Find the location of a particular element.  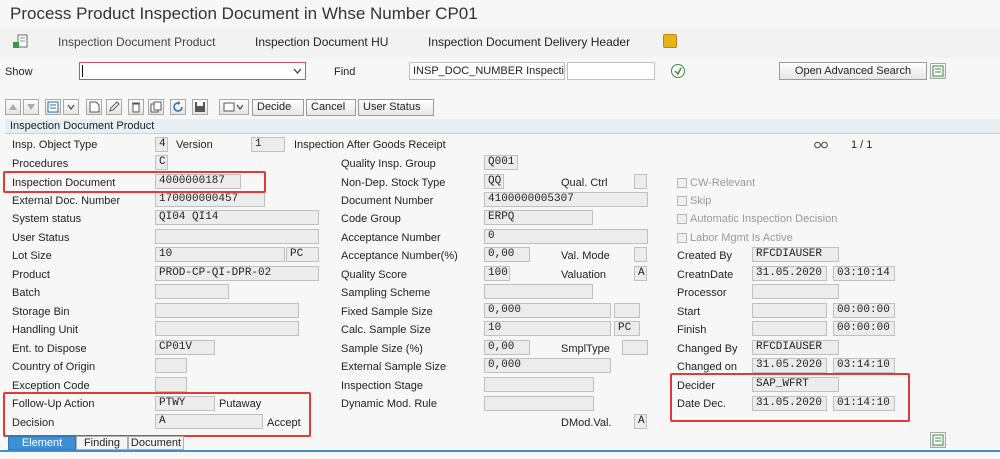

labor-mgmt-checkbox is located at coordinates (682, 238).